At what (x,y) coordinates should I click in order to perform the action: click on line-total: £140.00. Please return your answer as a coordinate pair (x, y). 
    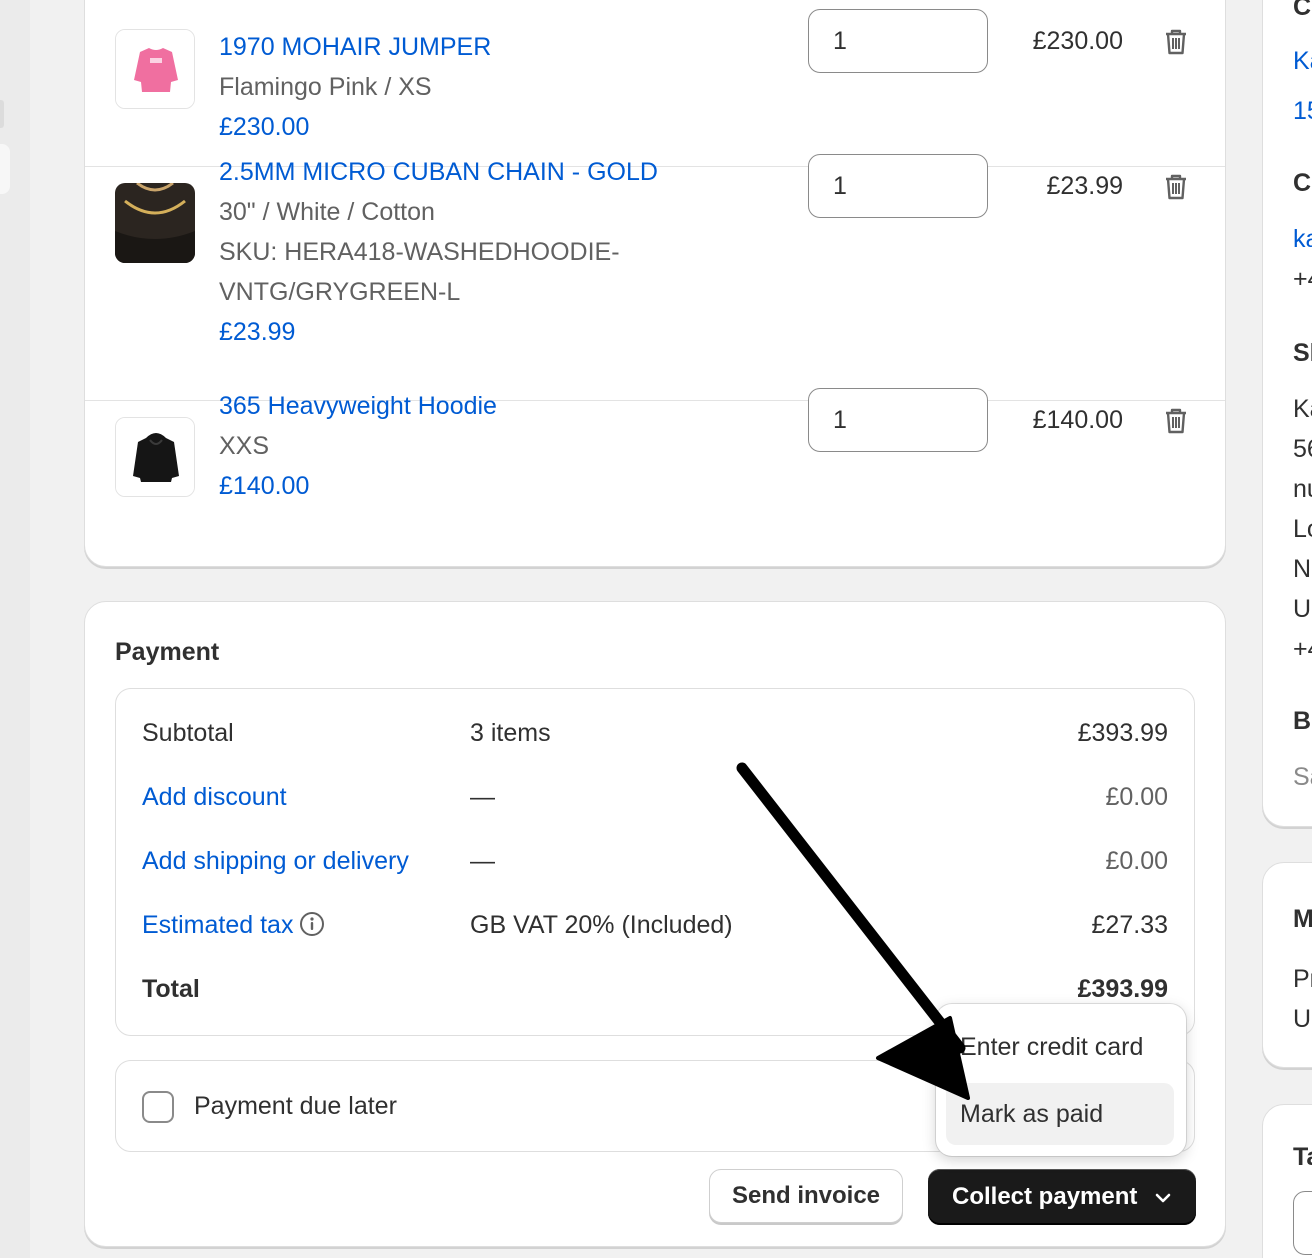
    Looking at the image, I should click on (1077, 420).